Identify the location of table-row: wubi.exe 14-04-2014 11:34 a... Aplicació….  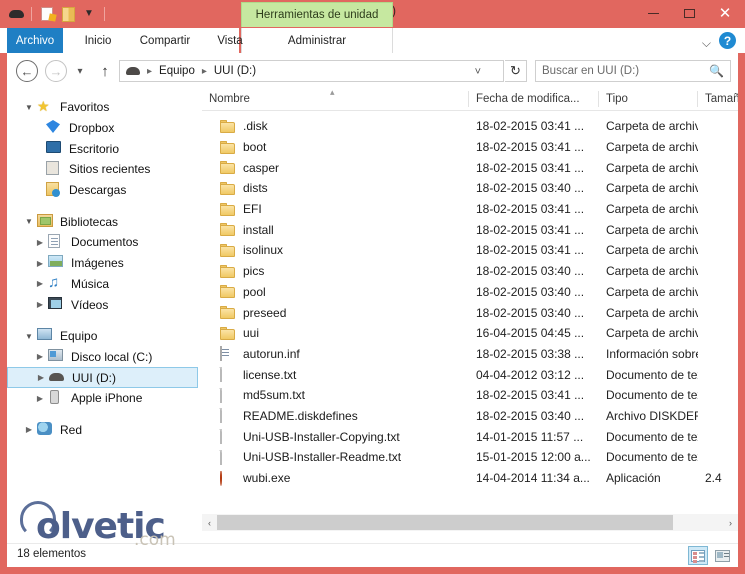
(470, 478).